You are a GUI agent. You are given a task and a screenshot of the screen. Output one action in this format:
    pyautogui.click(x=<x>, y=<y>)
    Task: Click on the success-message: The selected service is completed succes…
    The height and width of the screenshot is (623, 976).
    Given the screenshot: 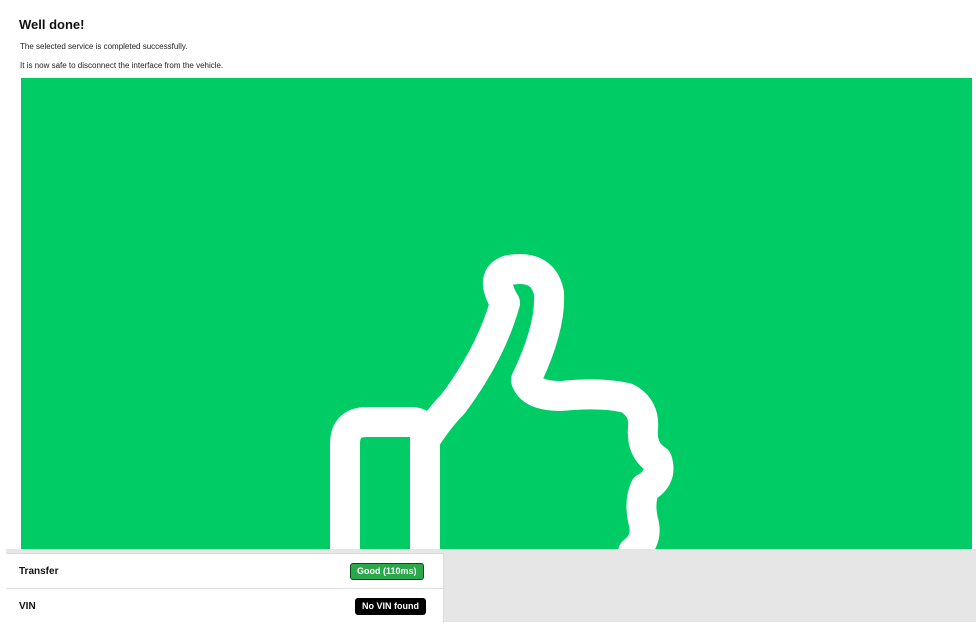 What is the action you would take?
    pyautogui.click(x=104, y=46)
    